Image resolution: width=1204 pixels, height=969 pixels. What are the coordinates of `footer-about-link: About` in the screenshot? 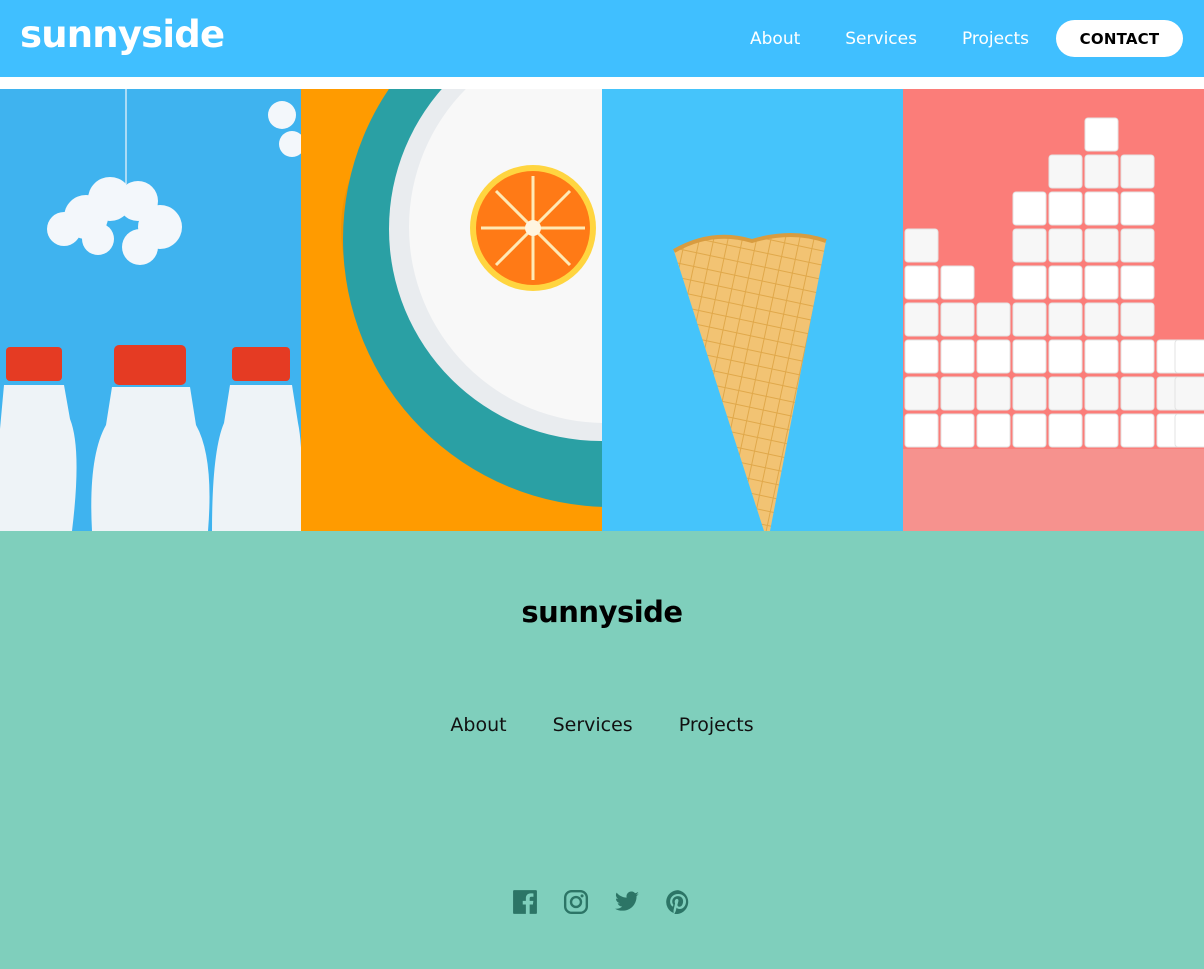 It's located at (478, 725).